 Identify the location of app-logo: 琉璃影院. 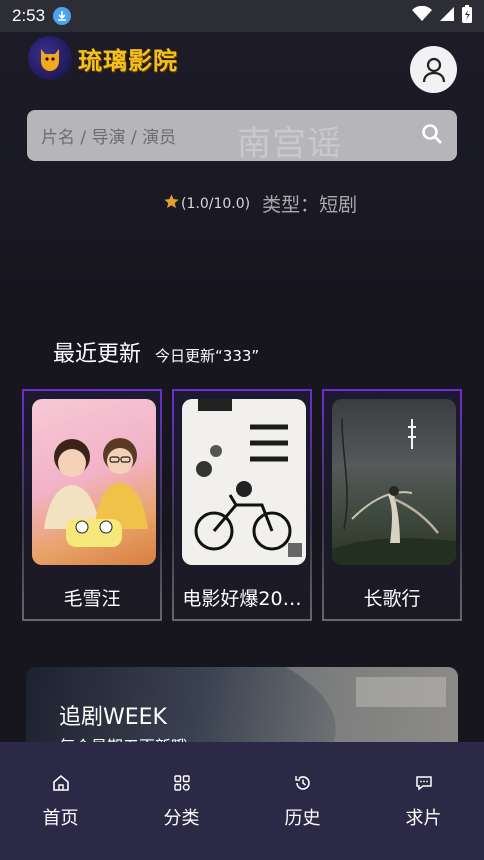
(103, 58).